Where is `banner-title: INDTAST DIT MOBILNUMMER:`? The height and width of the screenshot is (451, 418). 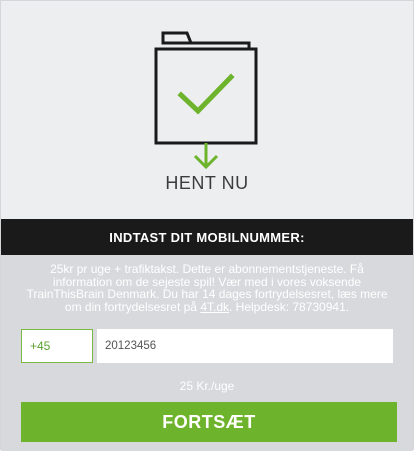
banner-title: INDTAST DIT MOBILNUMMER: is located at coordinates (207, 237).